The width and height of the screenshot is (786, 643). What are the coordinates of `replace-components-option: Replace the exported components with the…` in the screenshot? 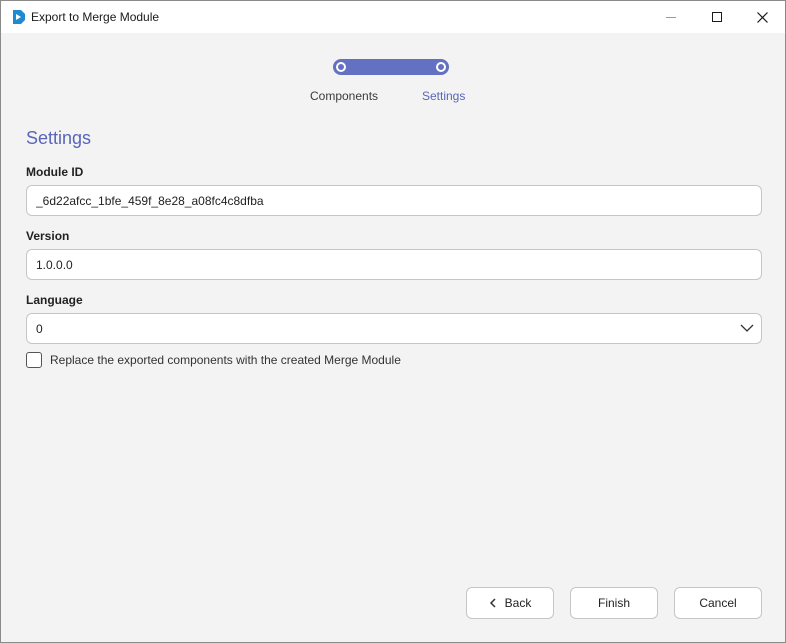 It's located at (213, 360).